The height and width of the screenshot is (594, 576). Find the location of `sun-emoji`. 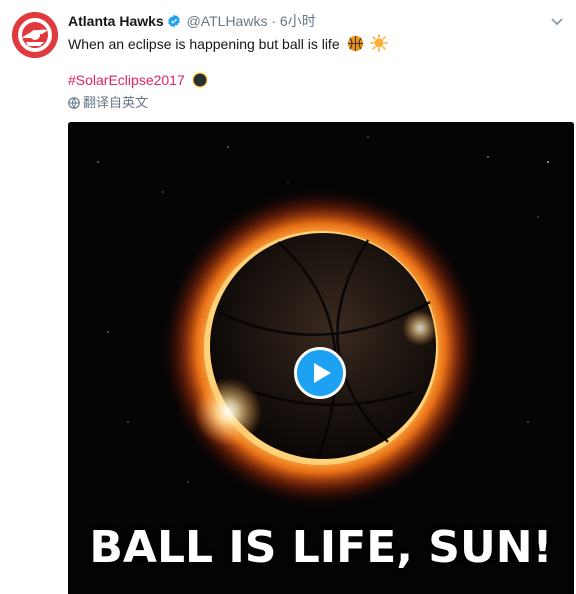

sun-emoji is located at coordinates (379, 45).